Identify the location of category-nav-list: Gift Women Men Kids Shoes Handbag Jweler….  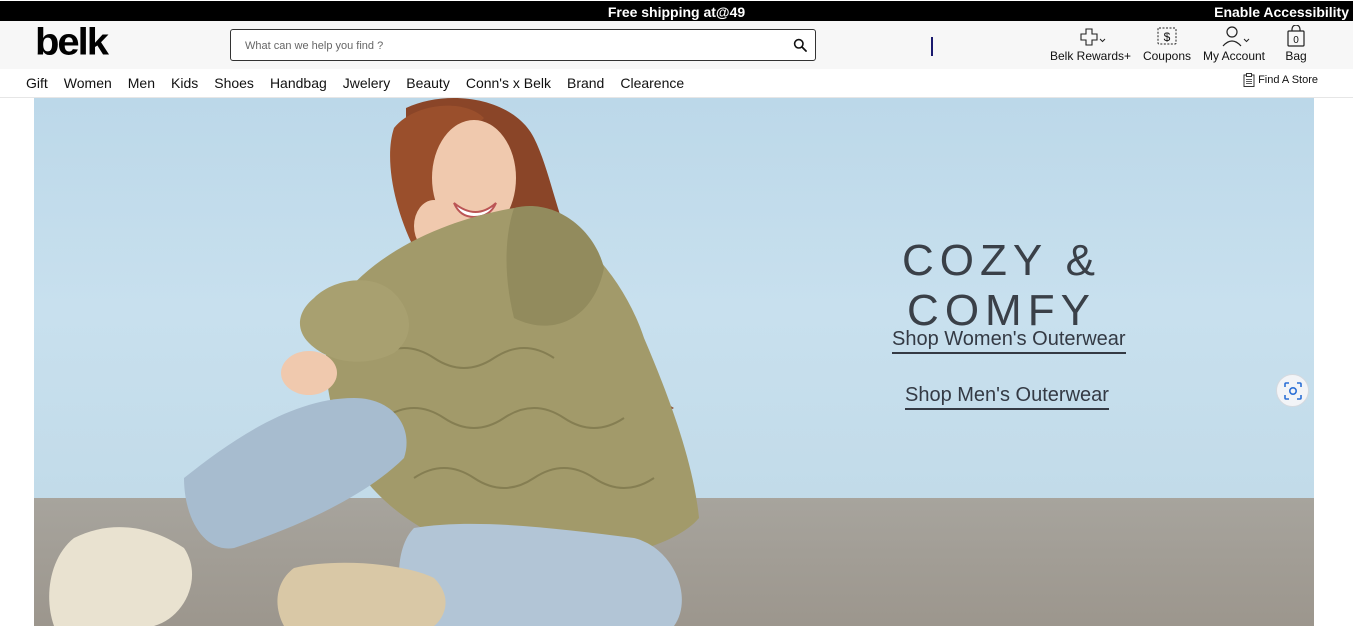
(363, 83).